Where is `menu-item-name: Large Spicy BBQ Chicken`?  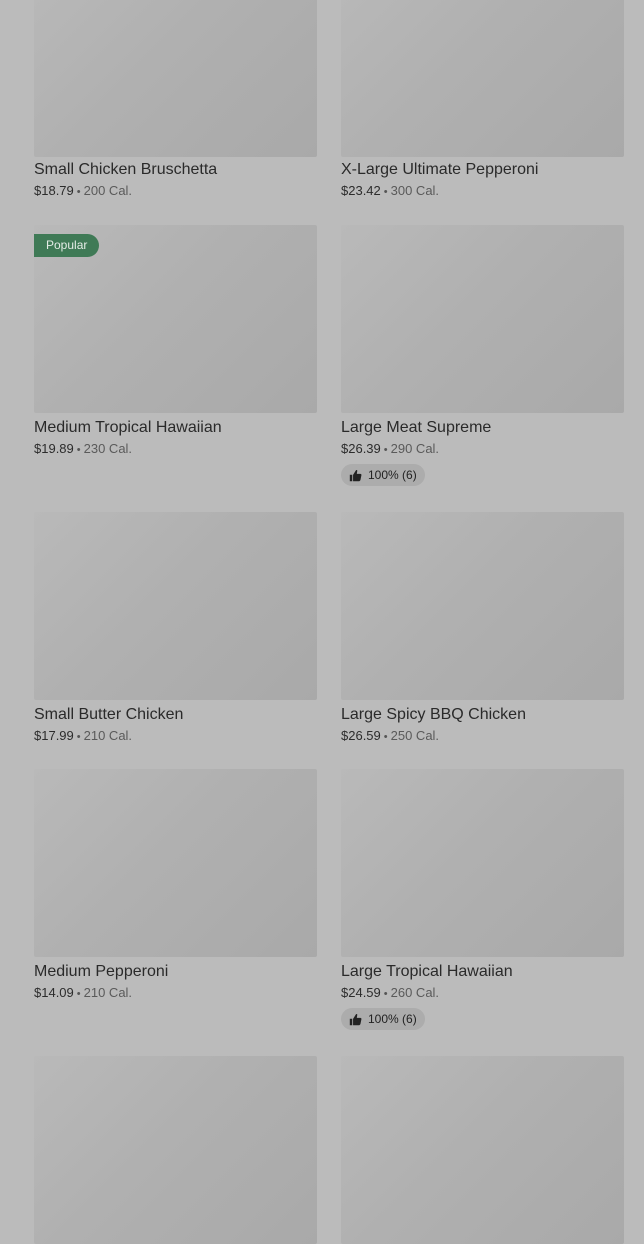 menu-item-name: Large Spicy BBQ Chicken is located at coordinates (433, 714).